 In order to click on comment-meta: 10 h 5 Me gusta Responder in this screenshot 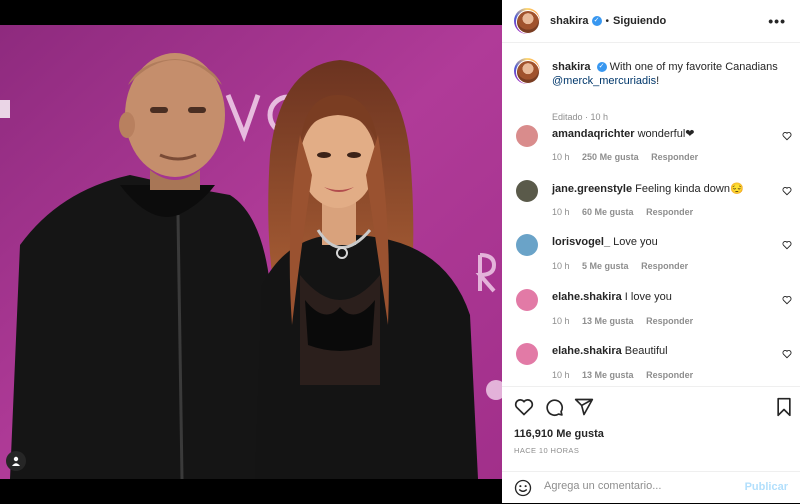, I will do `click(625, 266)`.